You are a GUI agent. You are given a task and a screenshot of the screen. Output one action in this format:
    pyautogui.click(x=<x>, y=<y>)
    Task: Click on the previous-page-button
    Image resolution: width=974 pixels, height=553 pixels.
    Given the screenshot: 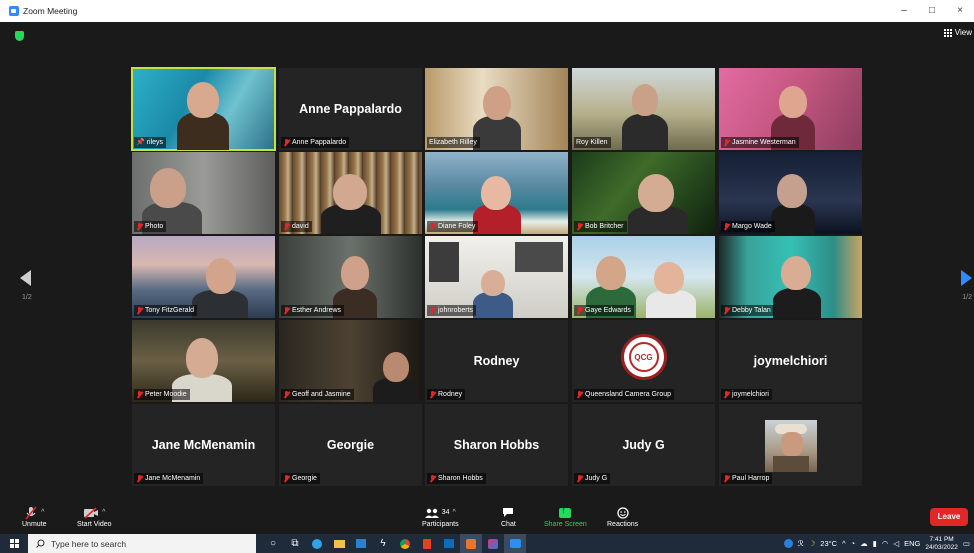 What is the action you would take?
    pyautogui.click(x=26, y=278)
    